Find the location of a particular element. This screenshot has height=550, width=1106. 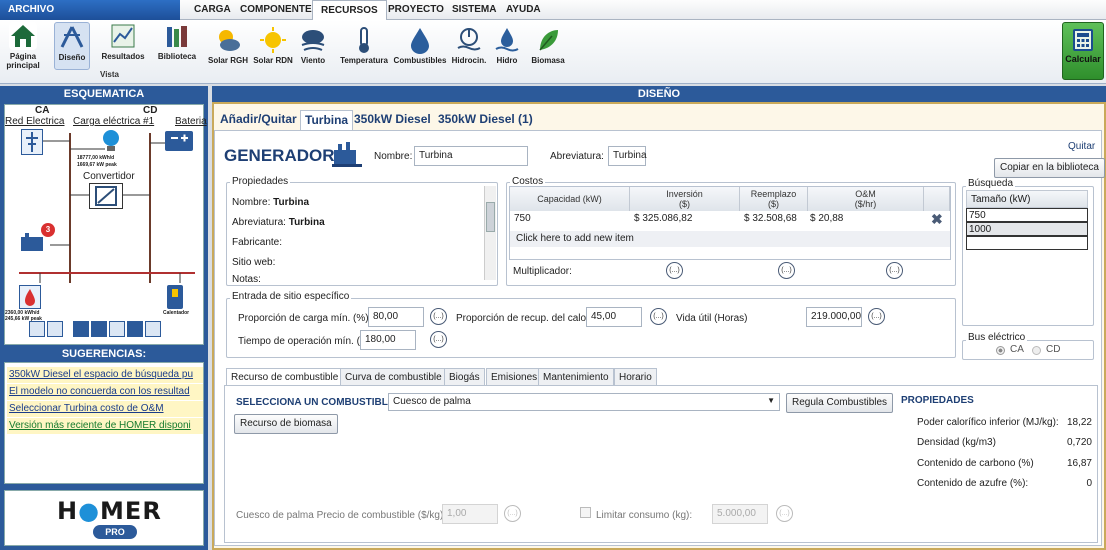

menu-recursos: RECURSOS is located at coordinates (349, 10).